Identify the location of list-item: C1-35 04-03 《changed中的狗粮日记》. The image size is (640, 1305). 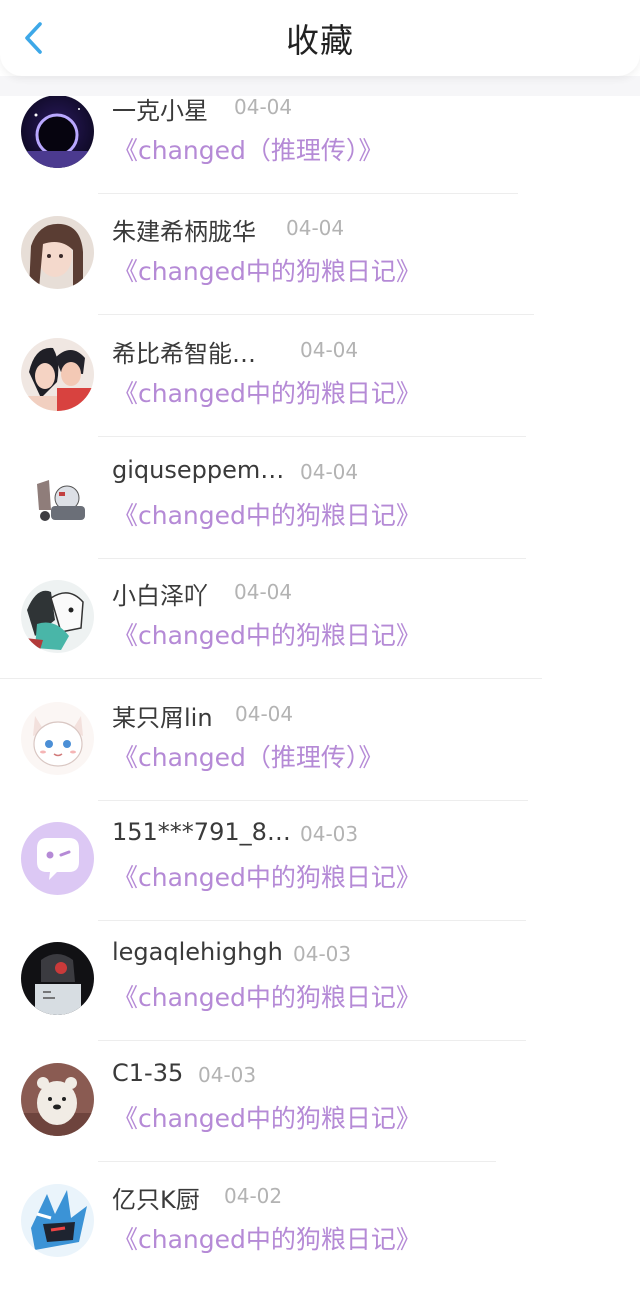
(320, 1121).